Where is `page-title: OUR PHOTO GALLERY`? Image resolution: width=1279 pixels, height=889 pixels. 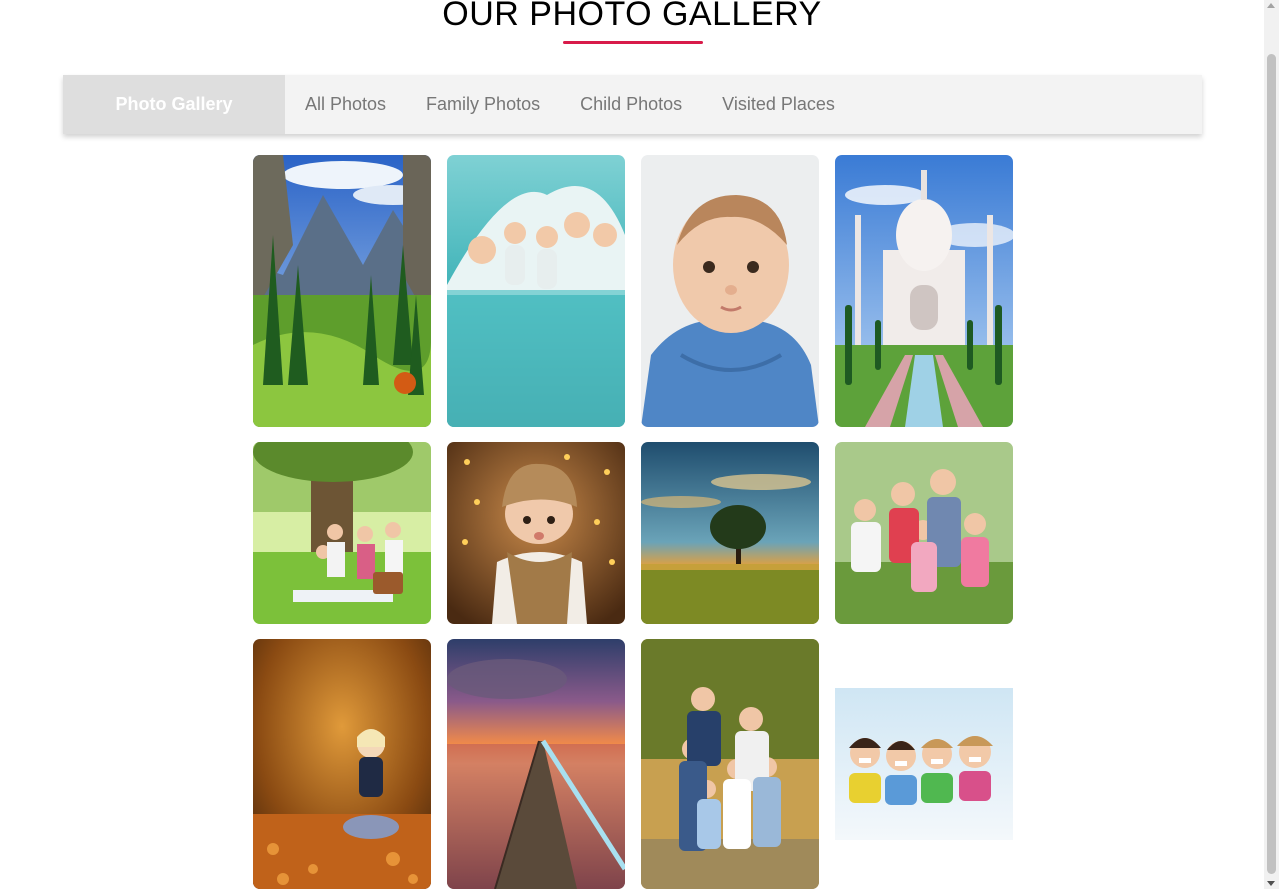 page-title: OUR PHOTO GALLERY is located at coordinates (632, 16).